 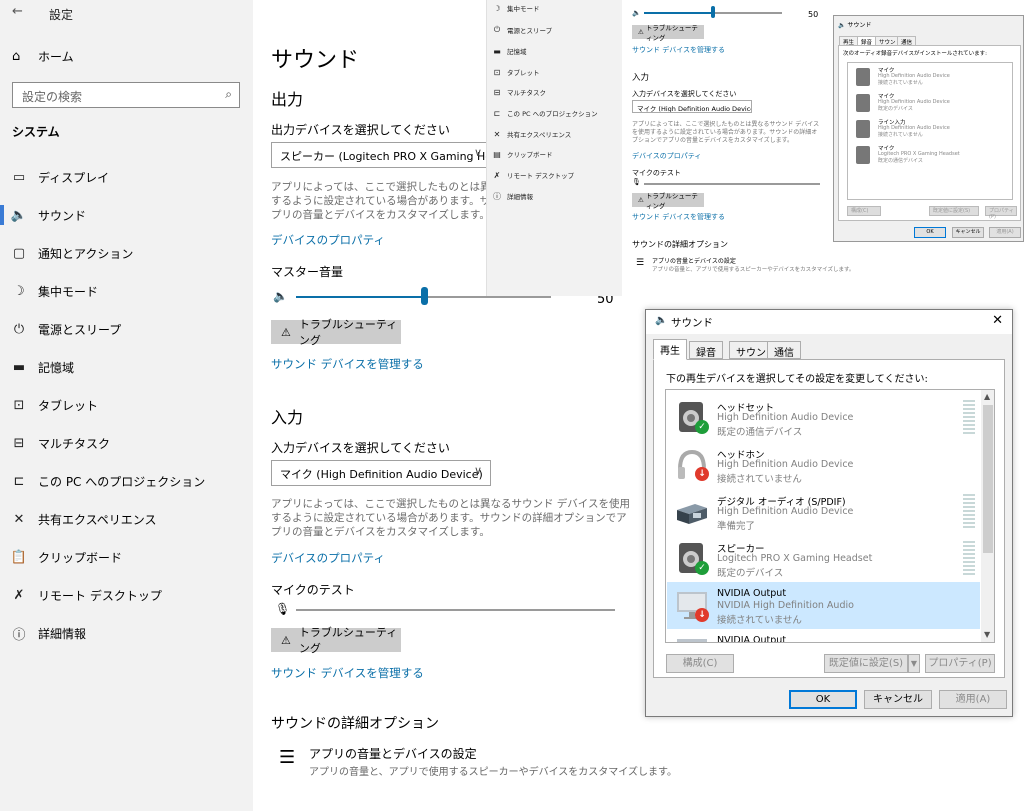 What do you see at coordinates (555, 51) in the screenshot?
I see `overlay-sidebar-item: ▬ 記憶域` at bounding box center [555, 51].